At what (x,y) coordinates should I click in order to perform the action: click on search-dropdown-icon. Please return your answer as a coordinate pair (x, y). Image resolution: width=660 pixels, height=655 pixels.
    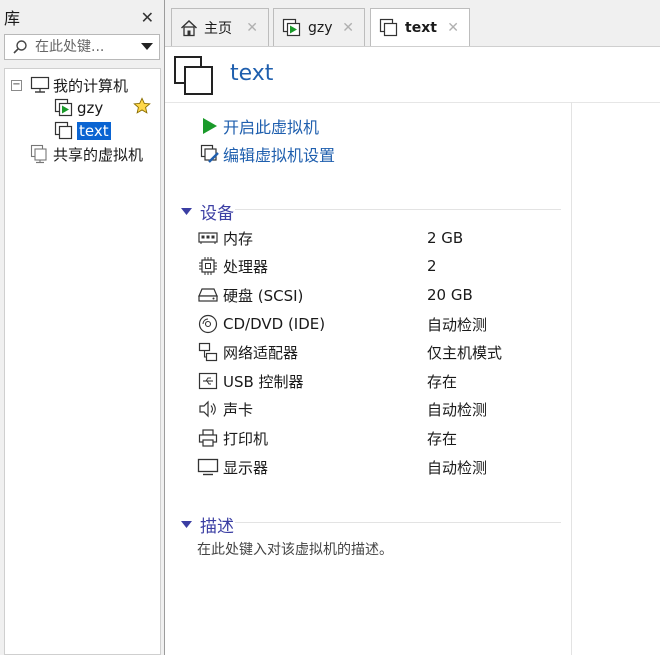
    Looking at the image, I should click on (147, 47).